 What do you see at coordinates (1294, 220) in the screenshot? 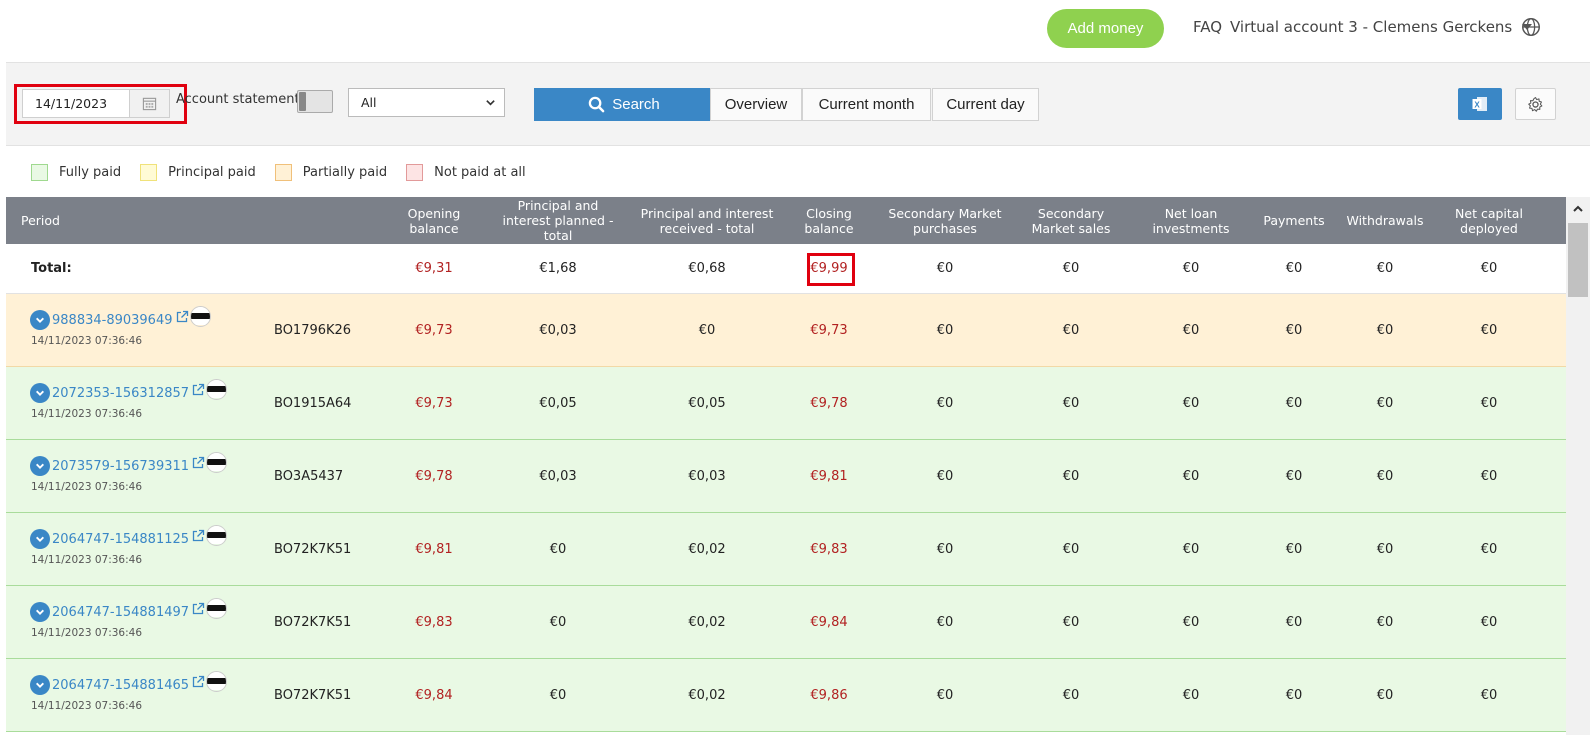
I see `column-header-payments: Payments` at bounding box center [1294, 220].